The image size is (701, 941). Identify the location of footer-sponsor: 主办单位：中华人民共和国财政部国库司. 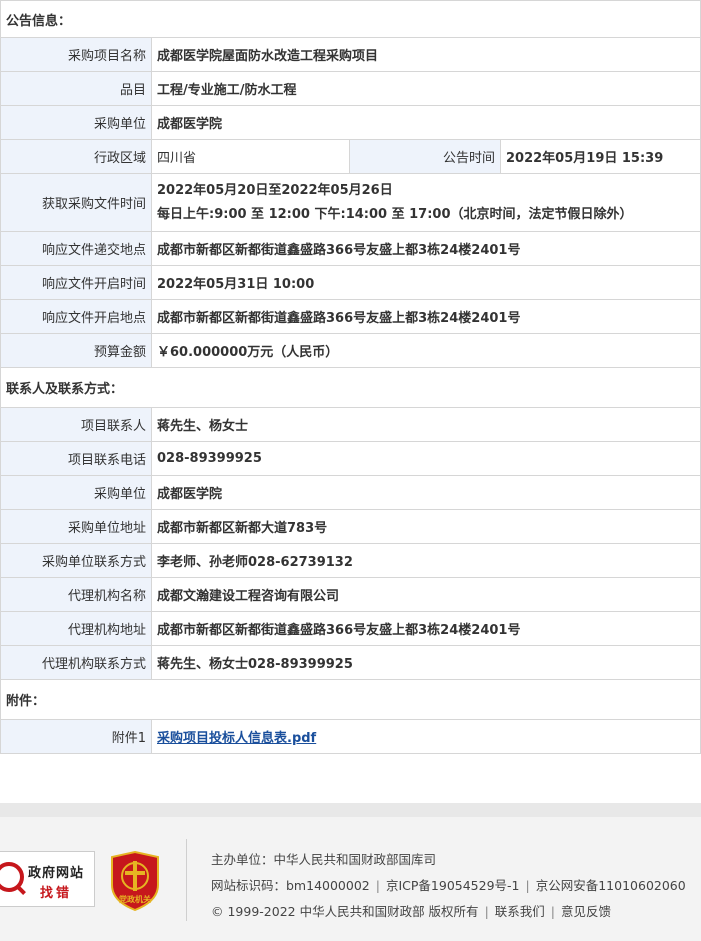
(324, 859).